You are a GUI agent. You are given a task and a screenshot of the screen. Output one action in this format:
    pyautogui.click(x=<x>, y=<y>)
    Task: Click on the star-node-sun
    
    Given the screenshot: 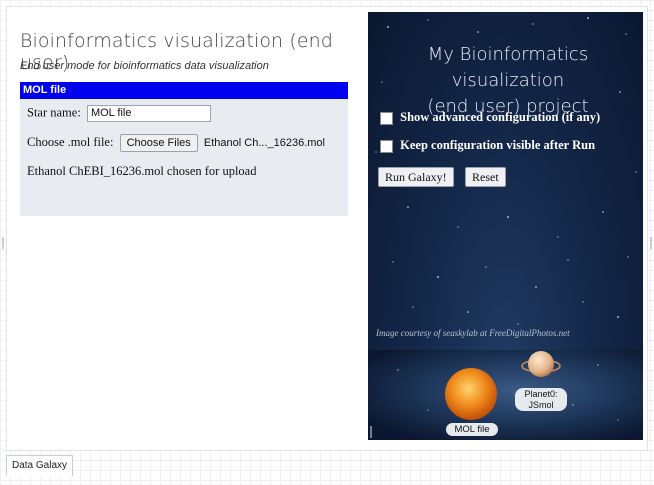 What is the action you would take?
    pyautogui.click(x=471, y=394)
    